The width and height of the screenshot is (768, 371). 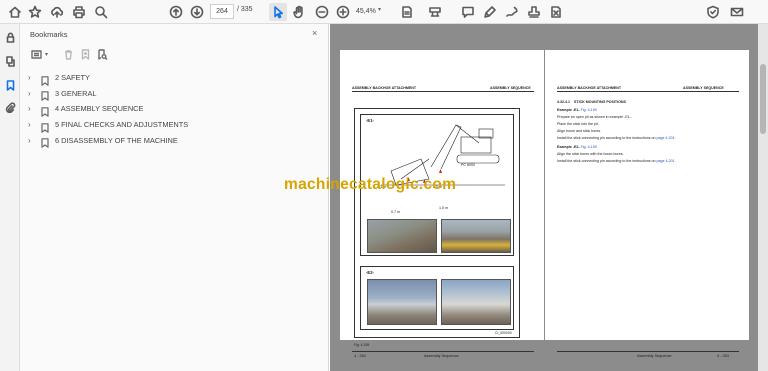 I want to click on stamp-icon, so click(x=534, y=12).